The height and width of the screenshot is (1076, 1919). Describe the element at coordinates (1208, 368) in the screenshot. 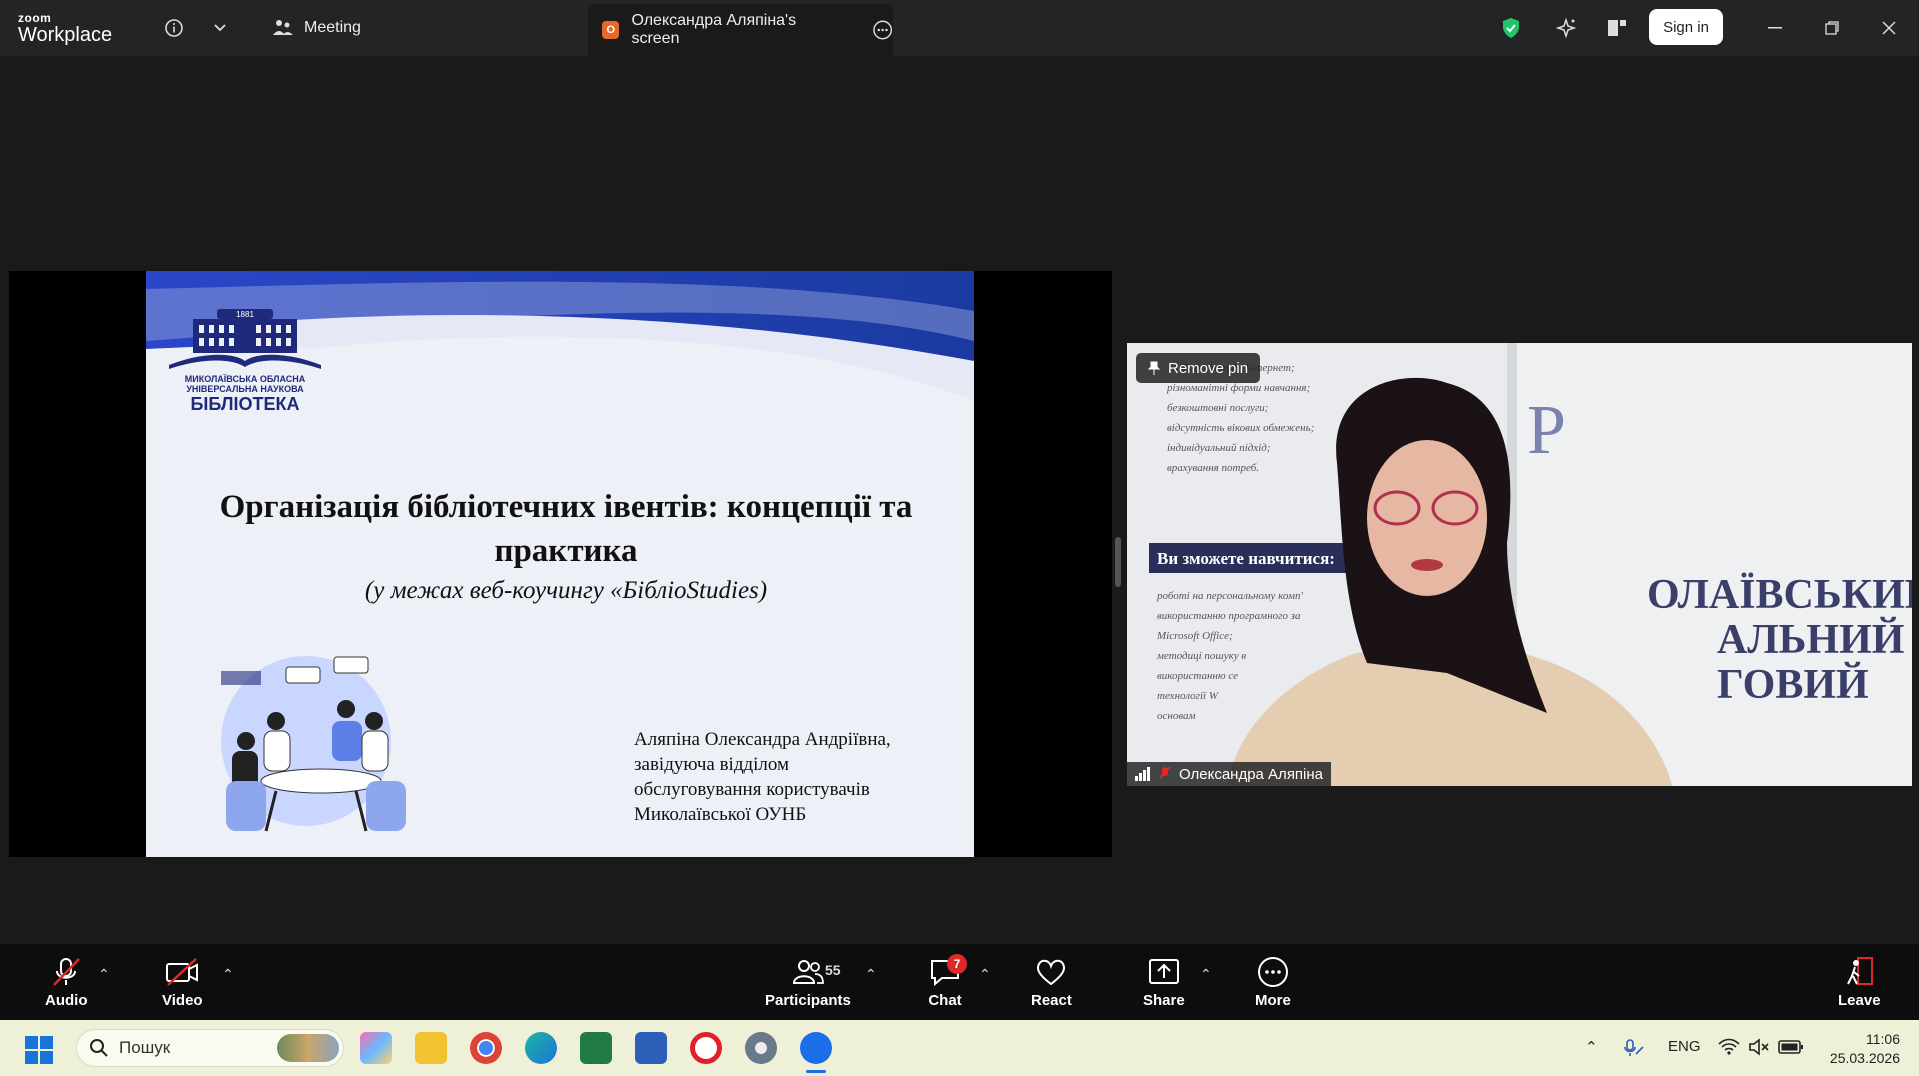

I see `remove-pin-label: Remove pin` at that location.